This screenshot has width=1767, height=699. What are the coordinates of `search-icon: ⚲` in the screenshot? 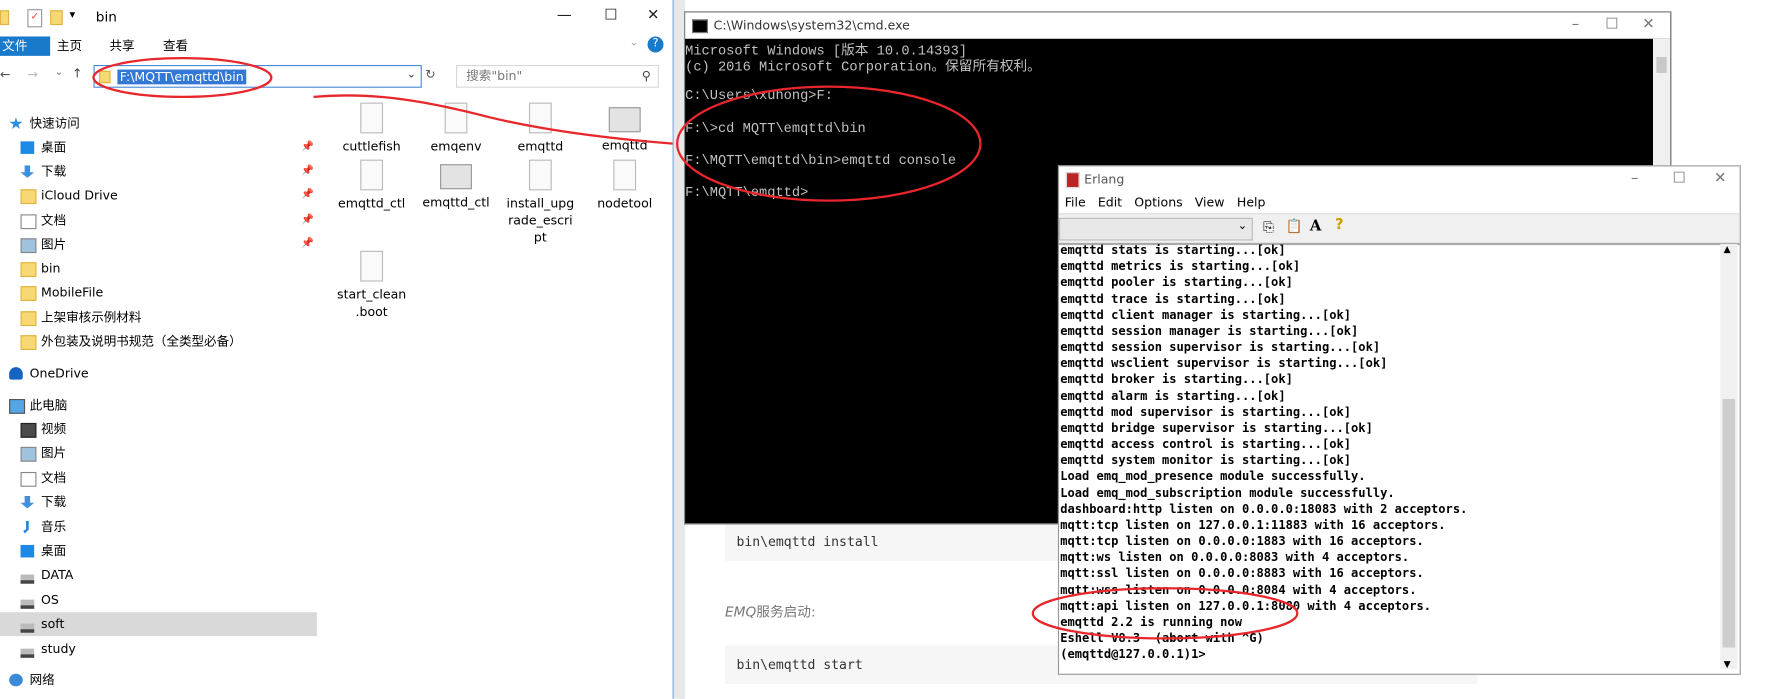 It's located at (646, 76).